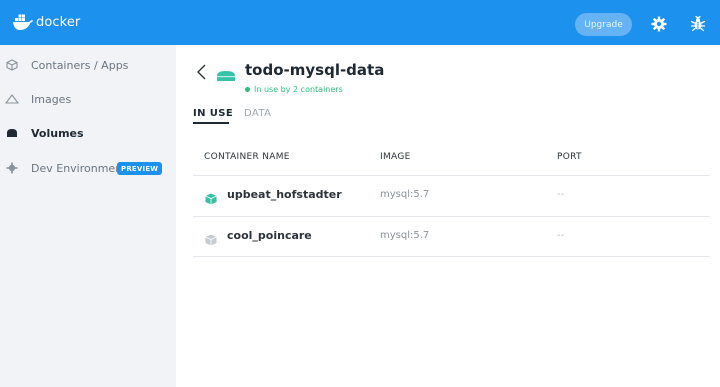 The image size is (720, 387). What do you see at coordinates (211, 197) in the screenshot?
I see `container-running-icon` at bounding box center [211, 197].